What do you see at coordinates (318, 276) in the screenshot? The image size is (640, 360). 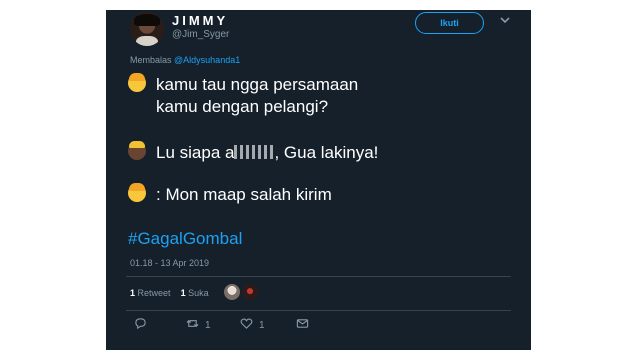 I see `divider-top` at bounding box center [318, 276].